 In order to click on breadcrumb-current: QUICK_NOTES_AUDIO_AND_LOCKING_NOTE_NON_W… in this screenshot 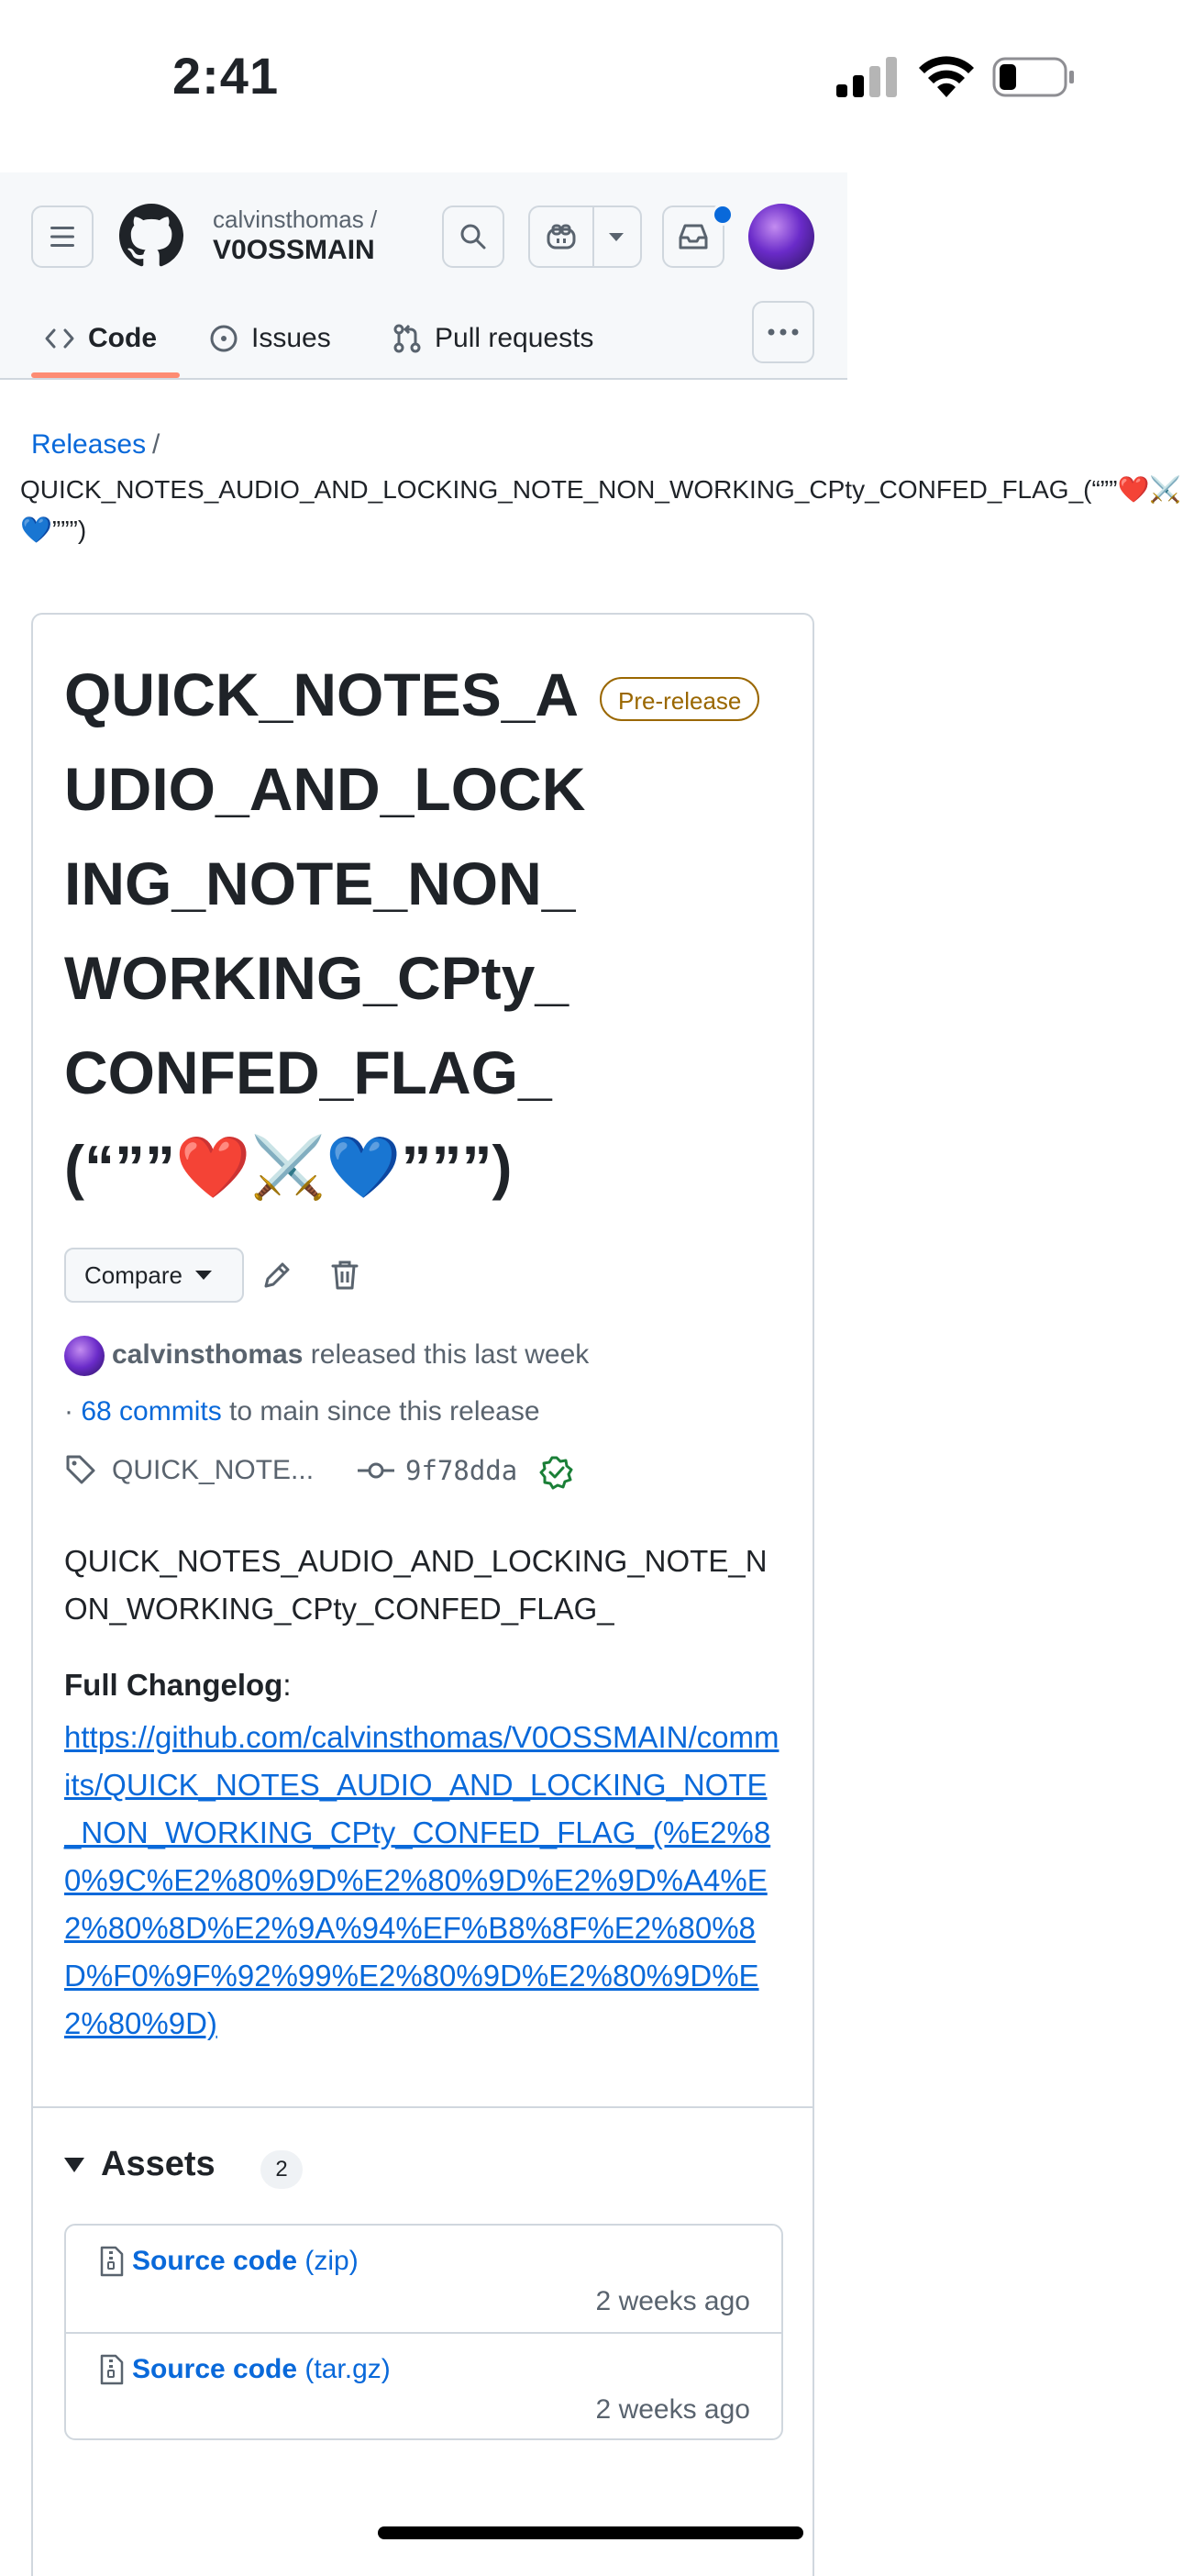, I will do `click(601, 509)`.